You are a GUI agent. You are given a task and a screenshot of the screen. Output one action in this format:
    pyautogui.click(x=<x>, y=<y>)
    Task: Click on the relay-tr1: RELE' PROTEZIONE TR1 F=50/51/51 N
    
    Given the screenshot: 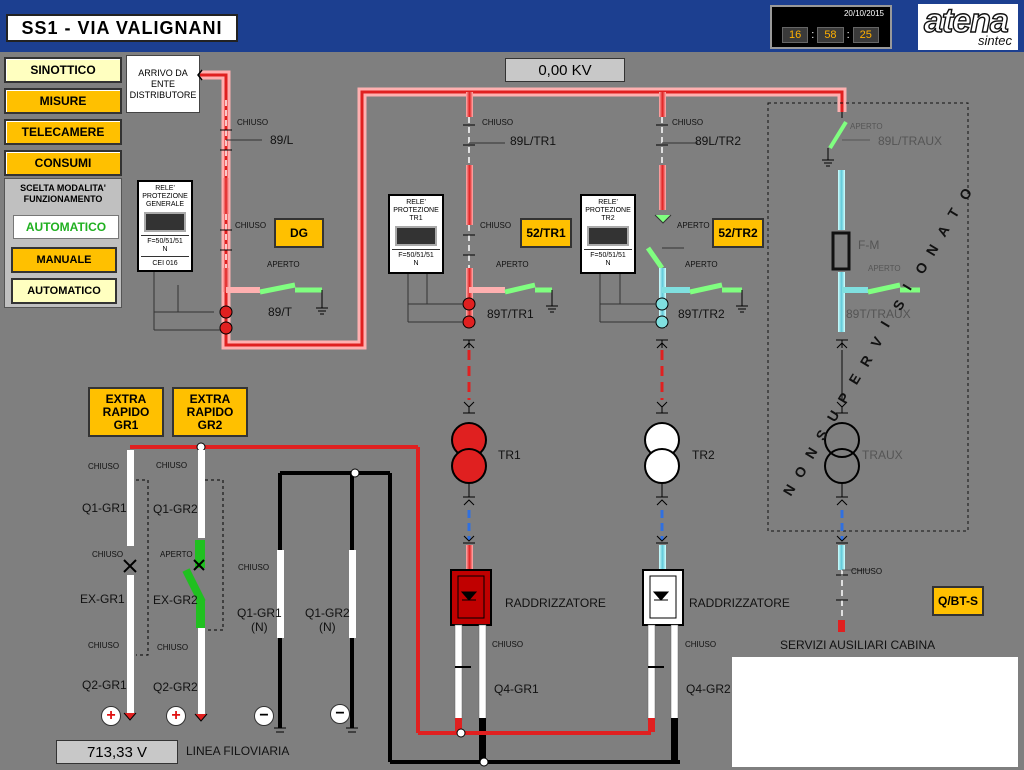 What is the action you would take?
    pyautogui.click(x=416, y=234)
    